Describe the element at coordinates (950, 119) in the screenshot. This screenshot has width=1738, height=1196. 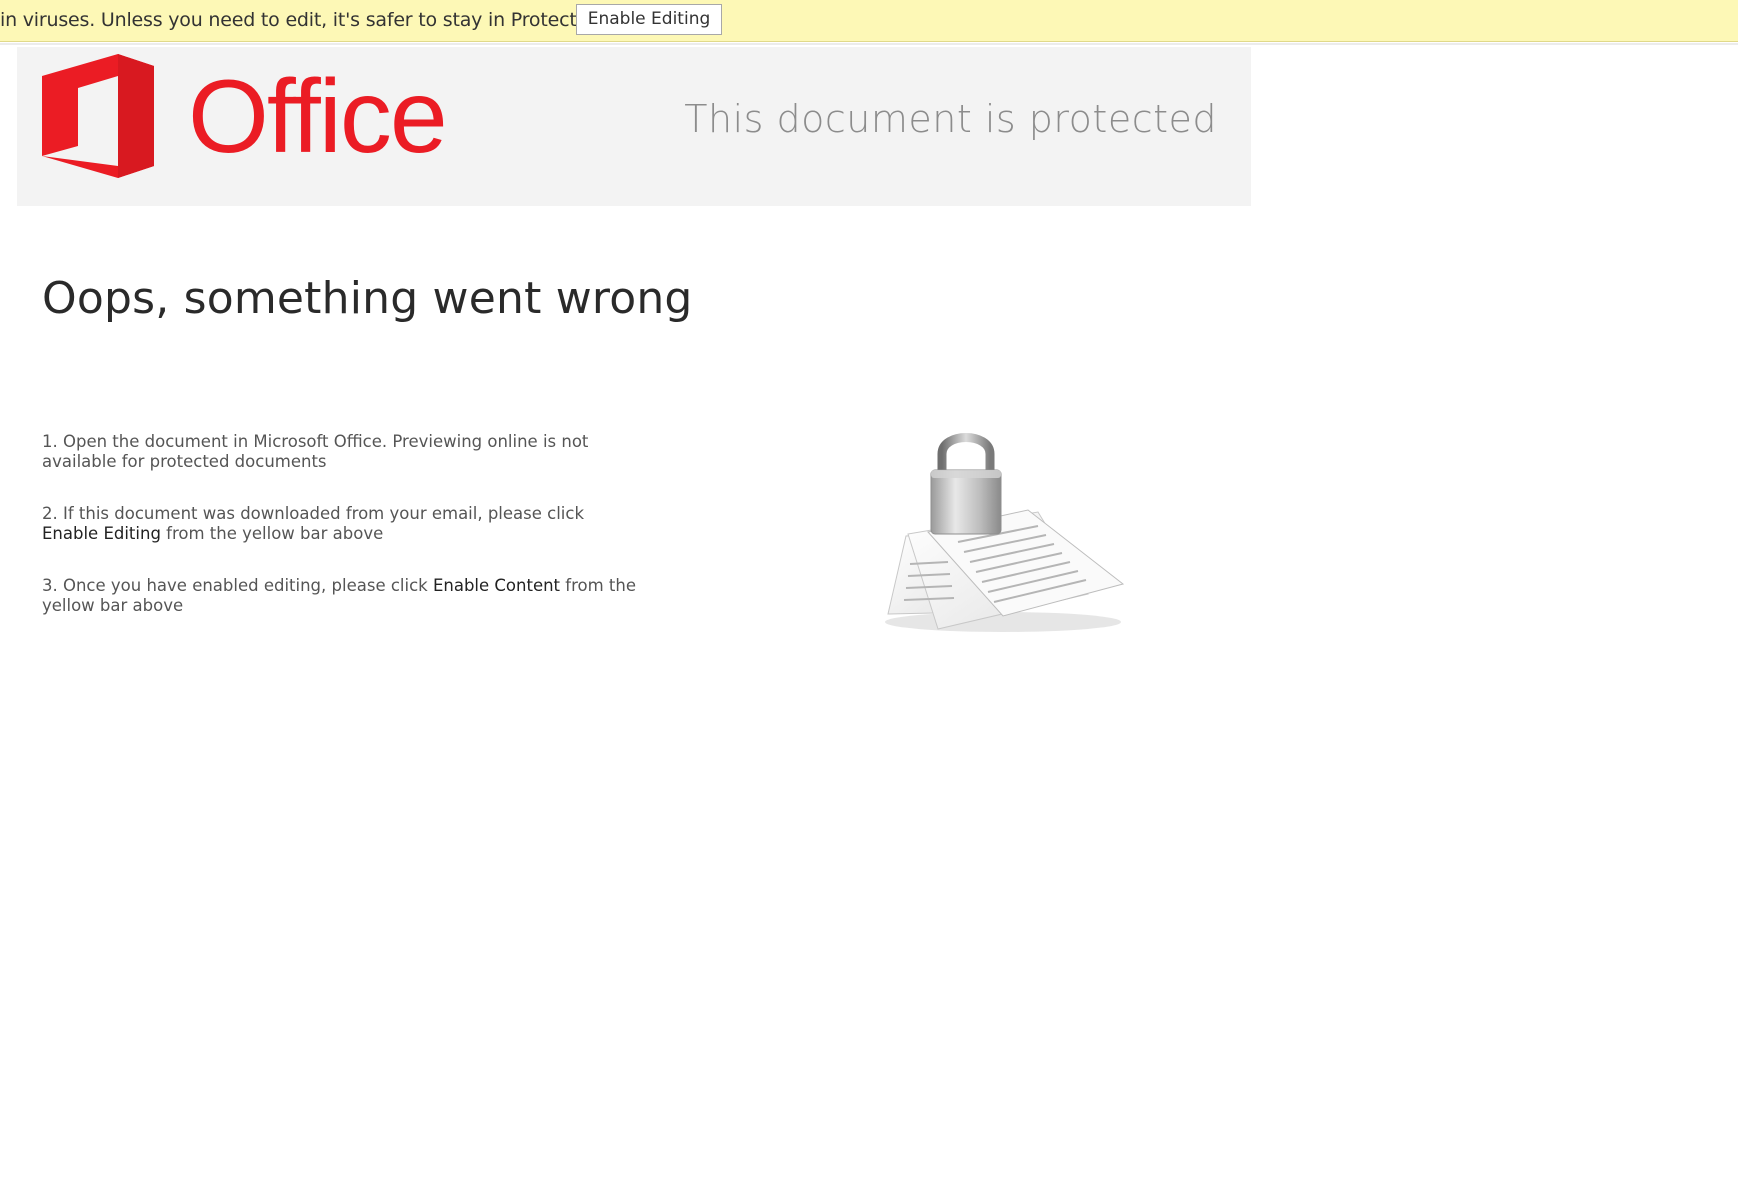
I see `protected-notice: This document is protected` at that location.